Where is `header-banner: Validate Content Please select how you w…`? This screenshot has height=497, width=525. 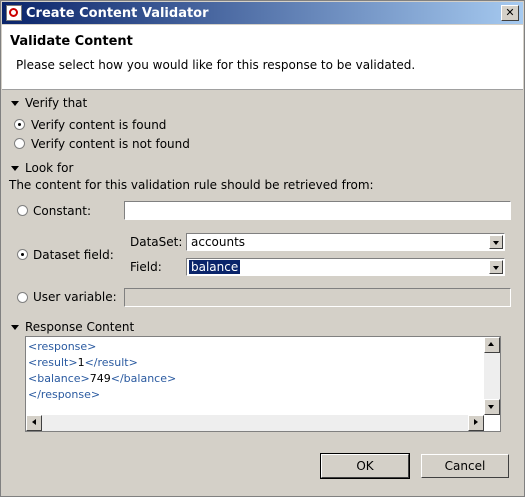
header-banner: Validate Content Please select how you w… is located at coordinates (262, 57).